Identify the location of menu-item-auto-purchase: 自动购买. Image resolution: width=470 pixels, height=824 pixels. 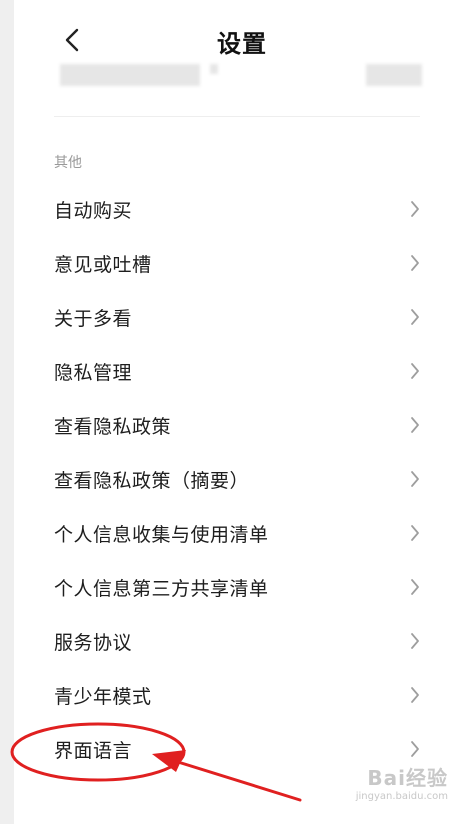
(242, 209).